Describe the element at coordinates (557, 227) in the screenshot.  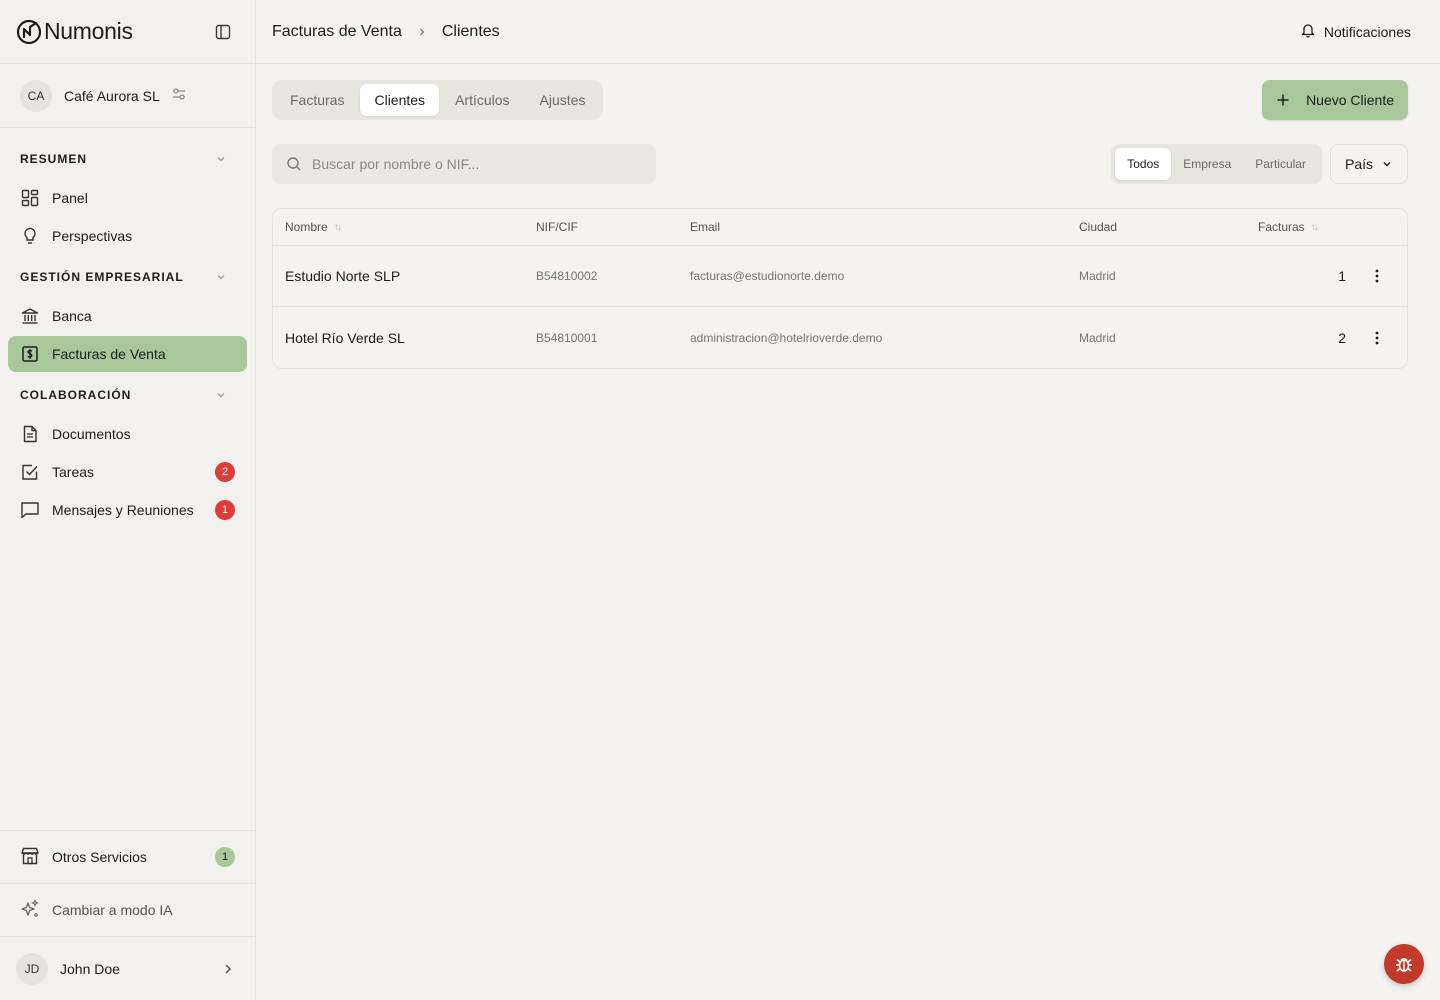
I see `column-label: NIF/CIF` at that location.